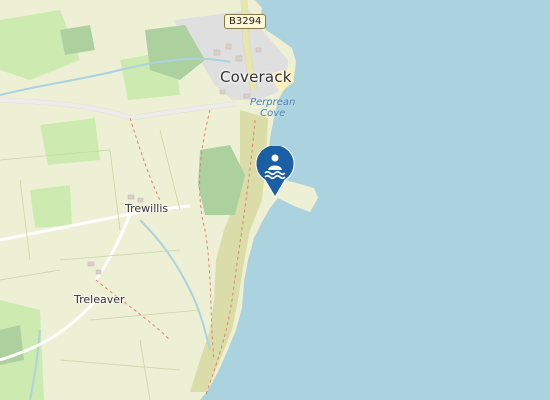  What do you see at coordinates (147, 208) in the screenshot?
I see `place-label-trewillis: Trewillis` at bounding box center [147, 208].